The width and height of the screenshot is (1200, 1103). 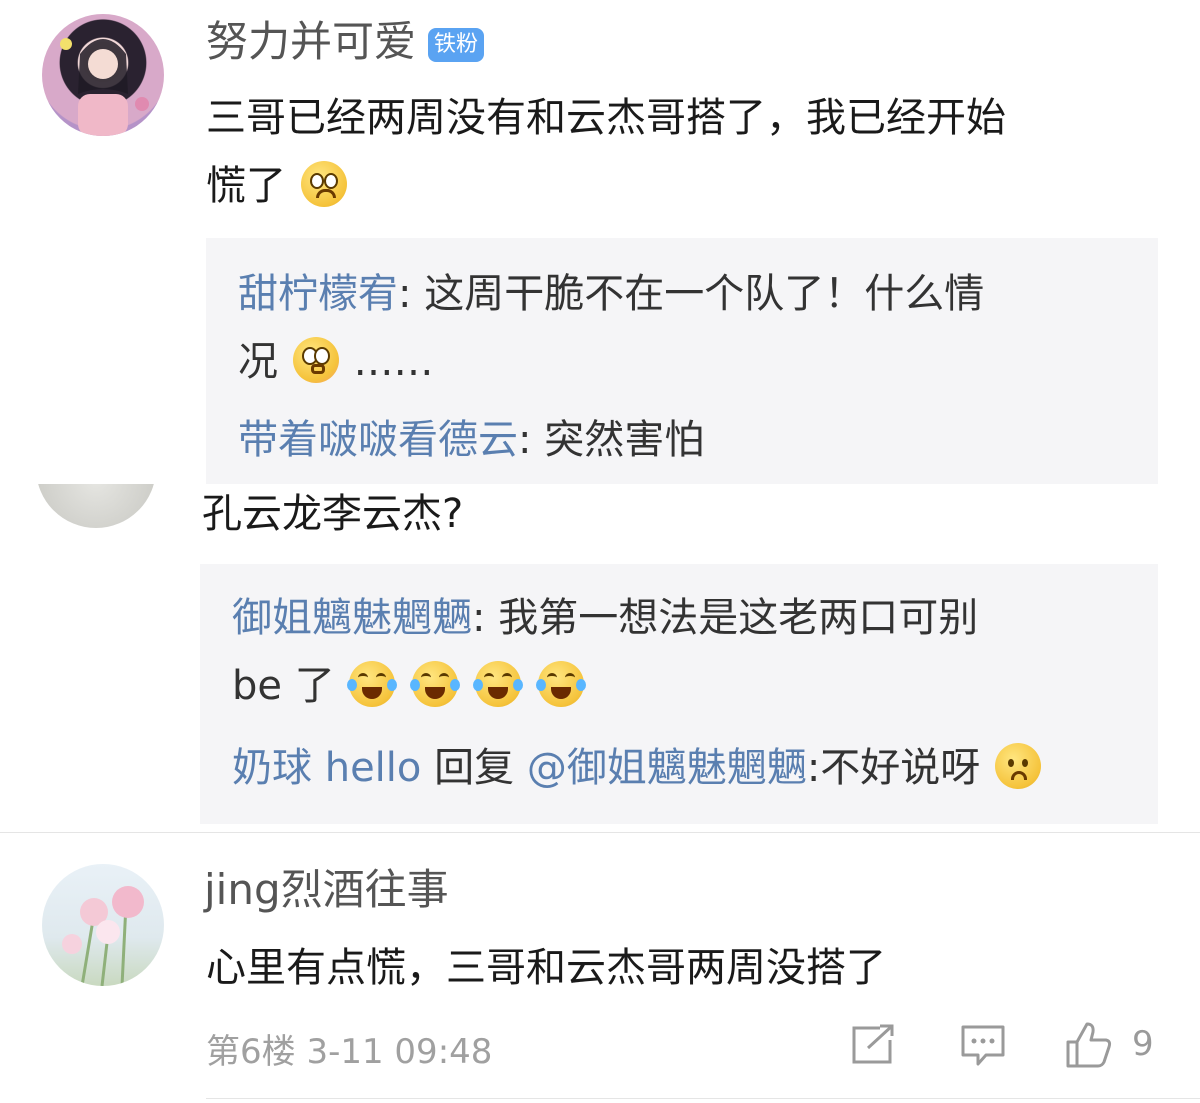 I want to click on comment-icon, so click(x=983, y=1045).